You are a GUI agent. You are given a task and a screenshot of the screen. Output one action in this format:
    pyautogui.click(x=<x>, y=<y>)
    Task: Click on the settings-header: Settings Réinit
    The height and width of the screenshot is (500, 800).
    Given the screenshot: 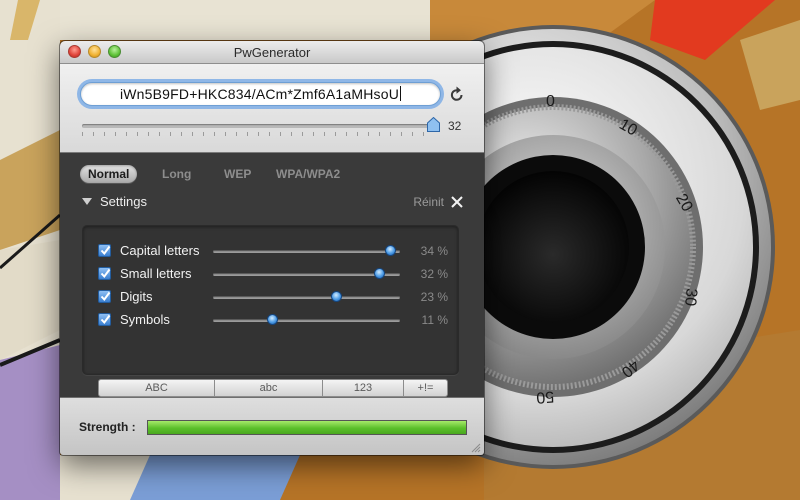 What is the action you would take?
    pyautogui.click(x=272, y=203)
    